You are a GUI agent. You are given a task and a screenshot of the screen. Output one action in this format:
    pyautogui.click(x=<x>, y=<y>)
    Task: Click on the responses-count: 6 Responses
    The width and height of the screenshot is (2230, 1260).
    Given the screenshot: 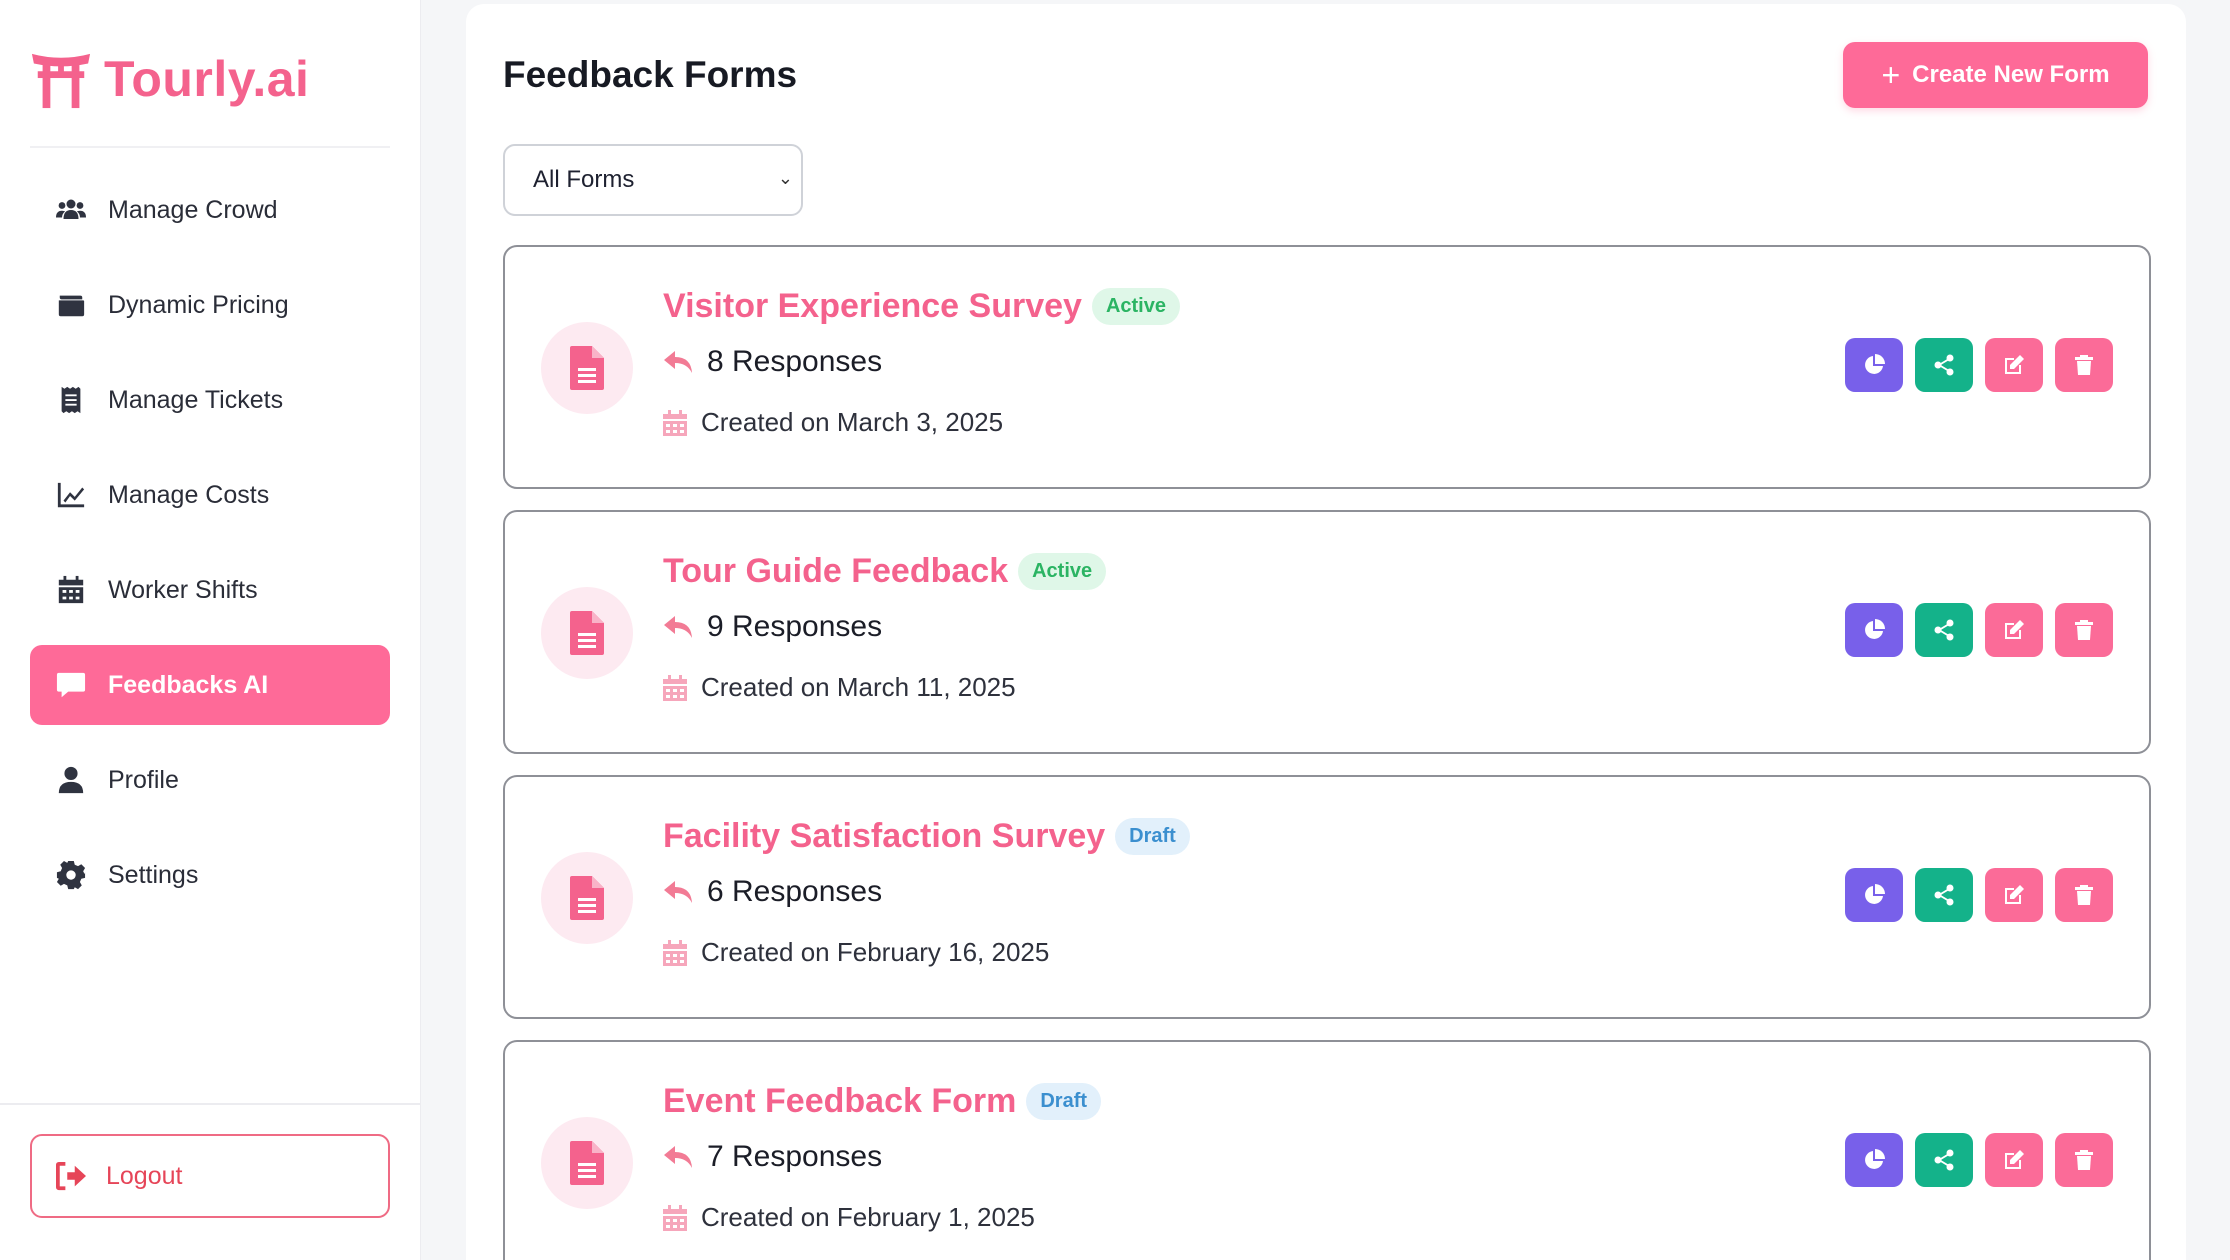 What is the action you would take?
    pyautogui.click(x=772, y=892)
    